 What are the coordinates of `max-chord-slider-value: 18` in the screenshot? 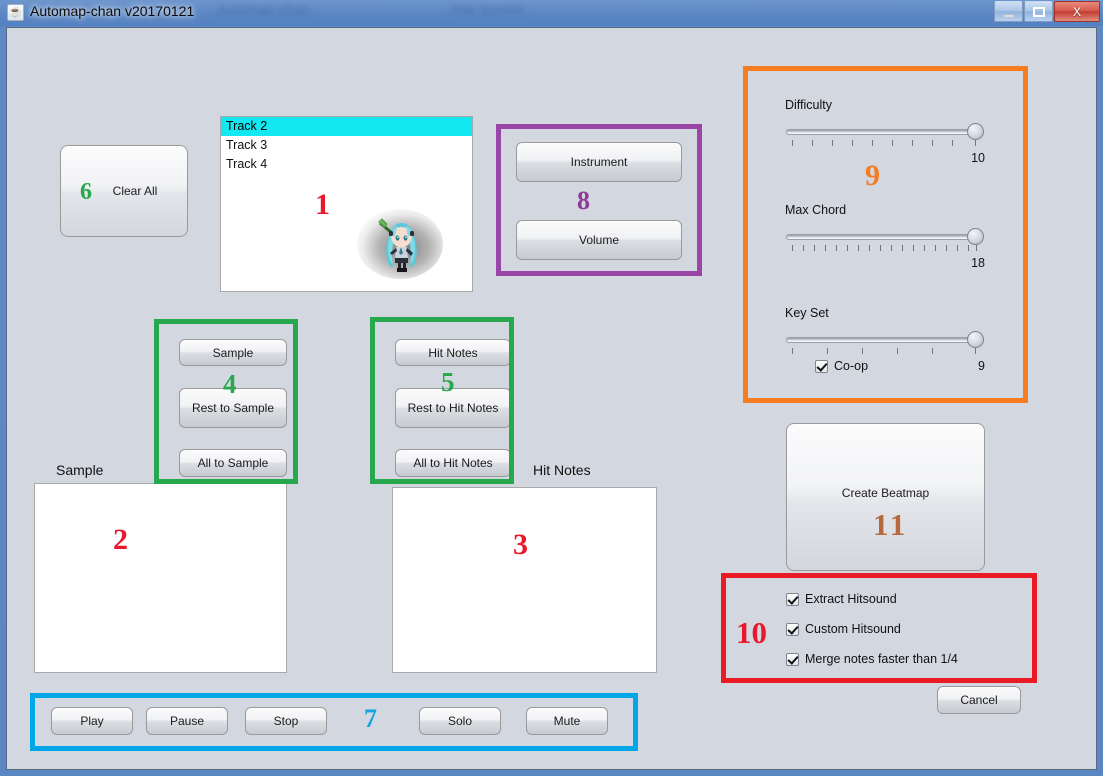 It's located at (978, 263).